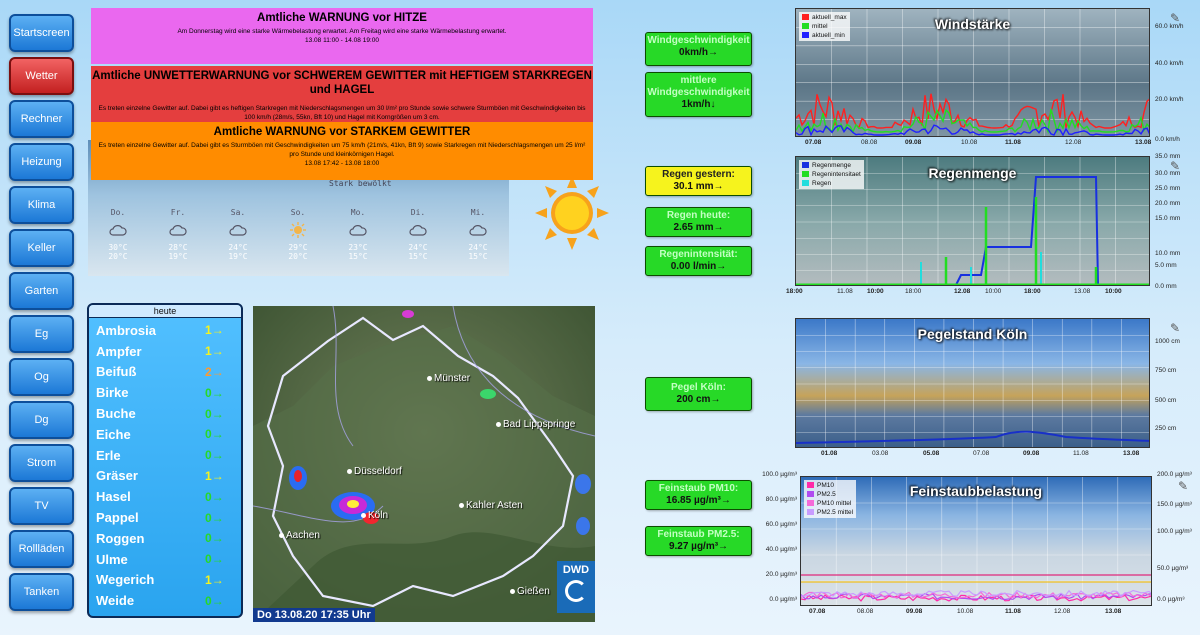 The width and height of the screenshot is (1200, 635). I want to click on legend-entry: aktuell_max, so click(824, 17).